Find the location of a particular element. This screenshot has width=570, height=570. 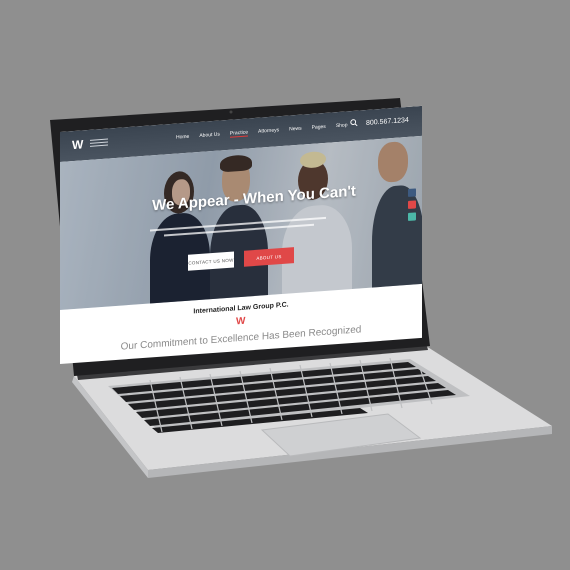

nav-attorneys: Attorneys is located at coordinates (268, 131).